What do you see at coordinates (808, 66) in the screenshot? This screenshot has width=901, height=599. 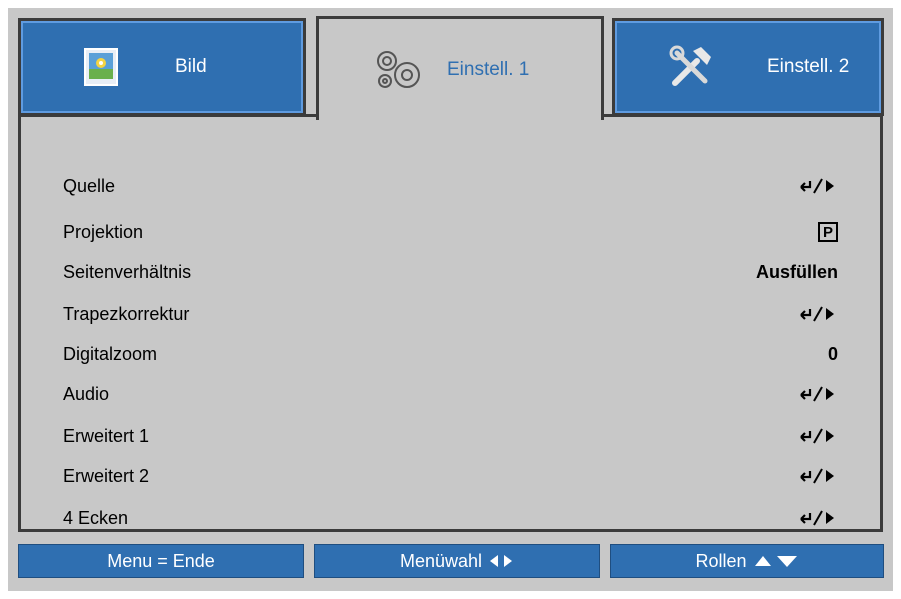 I see `tab-einstell-2-label: Einstell. 2` at bounding box center [808, 66].